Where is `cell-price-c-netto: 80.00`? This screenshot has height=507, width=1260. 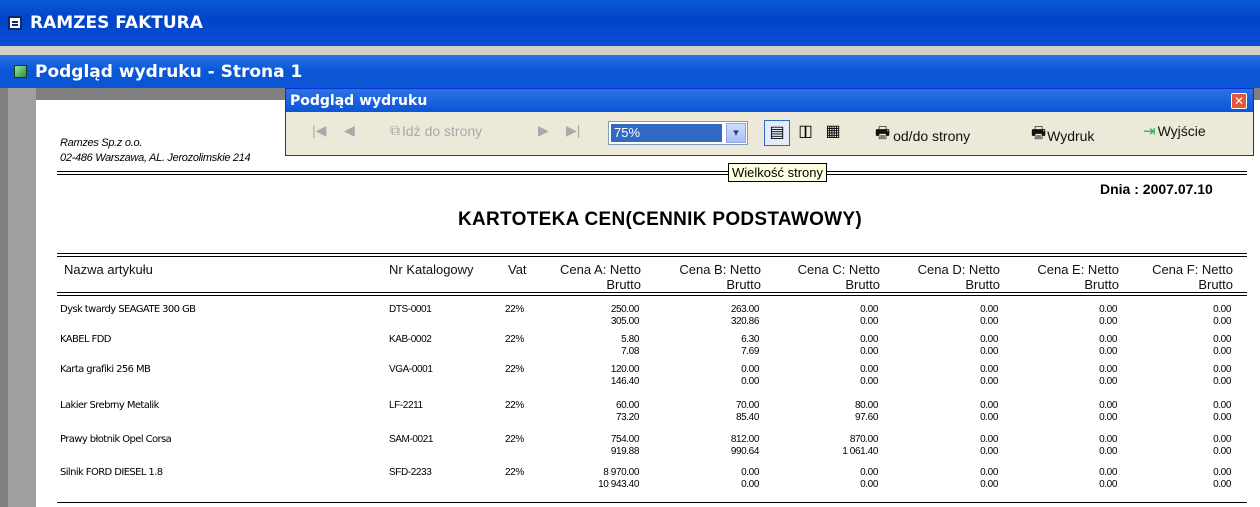 cell-price-c-netto: 80.00 is located at coordinates (866, 405).